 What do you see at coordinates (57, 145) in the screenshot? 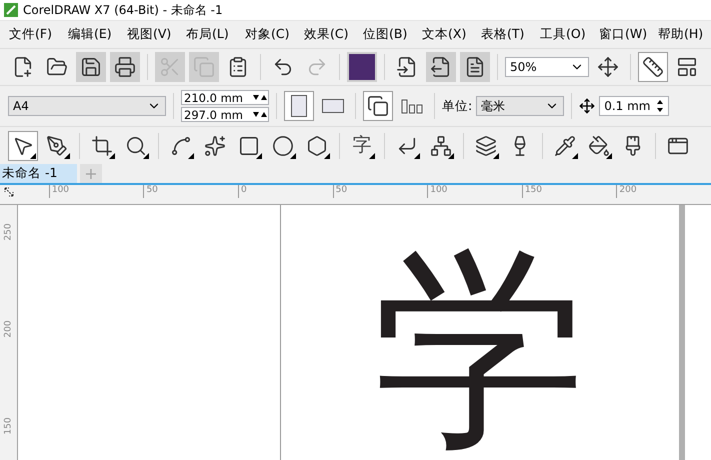
I see `shape-tool-icon` at bounding box center [57, 145].